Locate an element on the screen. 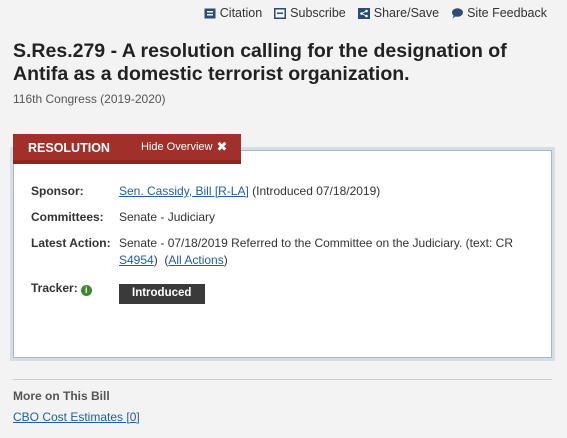 The image size is (567, 438). sponsor-label: Sponsor: is located at coordinates (57, 191).